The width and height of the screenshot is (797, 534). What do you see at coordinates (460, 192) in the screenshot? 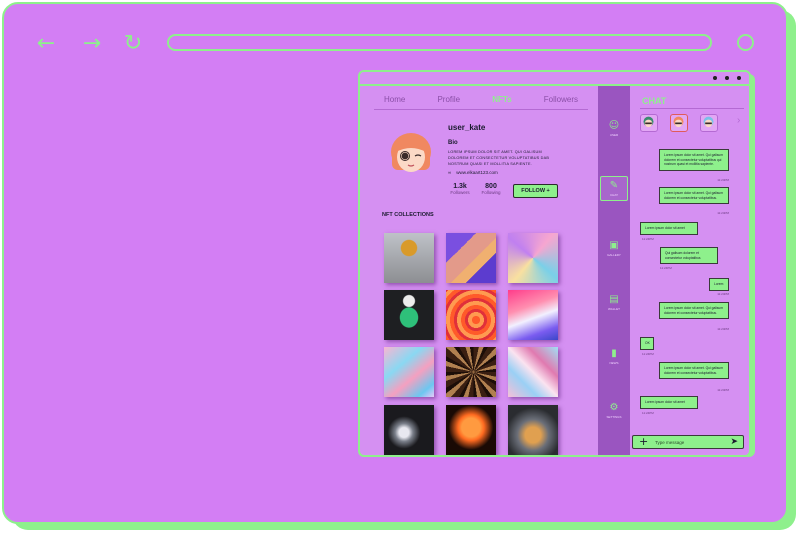
I see `followers-label: Followers` at bounding box center [460, 192].